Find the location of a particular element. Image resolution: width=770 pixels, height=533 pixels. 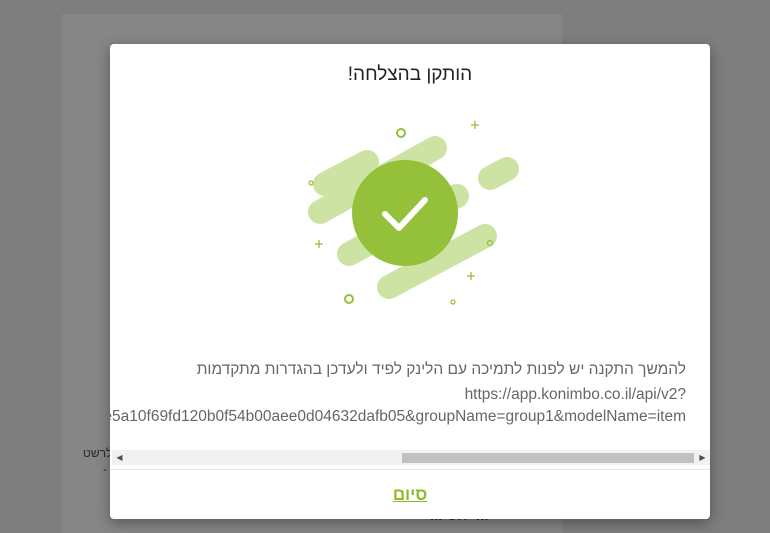

background-text: לרשט is located at coordinates (98, 453).